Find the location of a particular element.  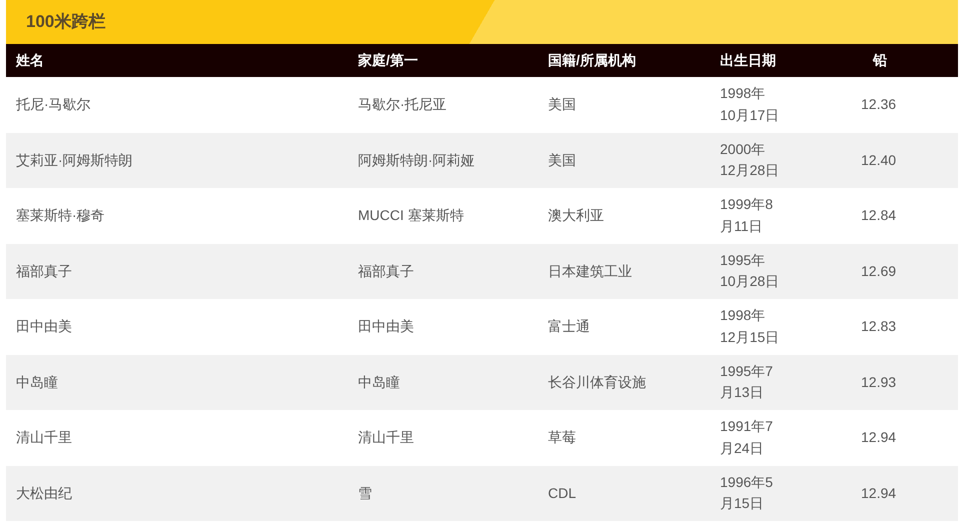

table-cell-text: 草莓 is located at coordinates (562, 438).